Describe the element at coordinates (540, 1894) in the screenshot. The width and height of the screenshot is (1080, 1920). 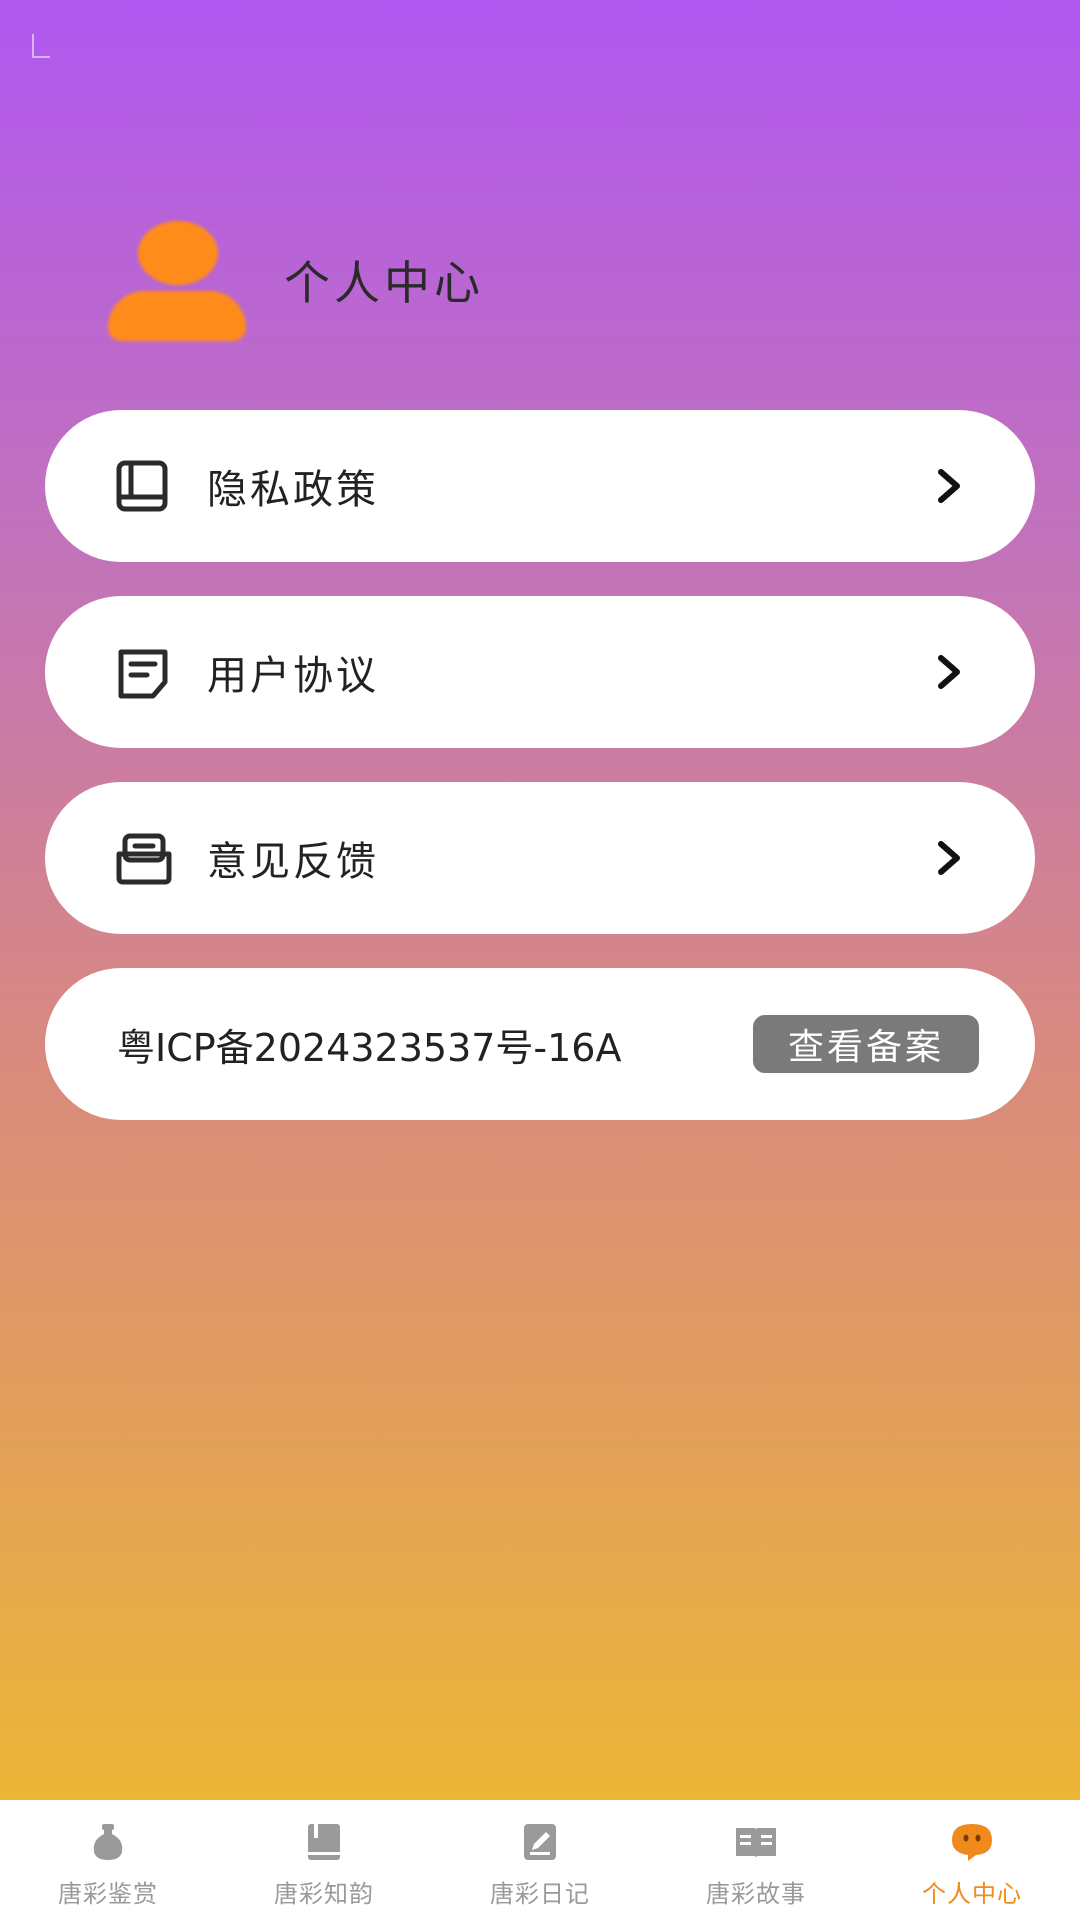
I see `tab-label: 唐彩日记` at that location.